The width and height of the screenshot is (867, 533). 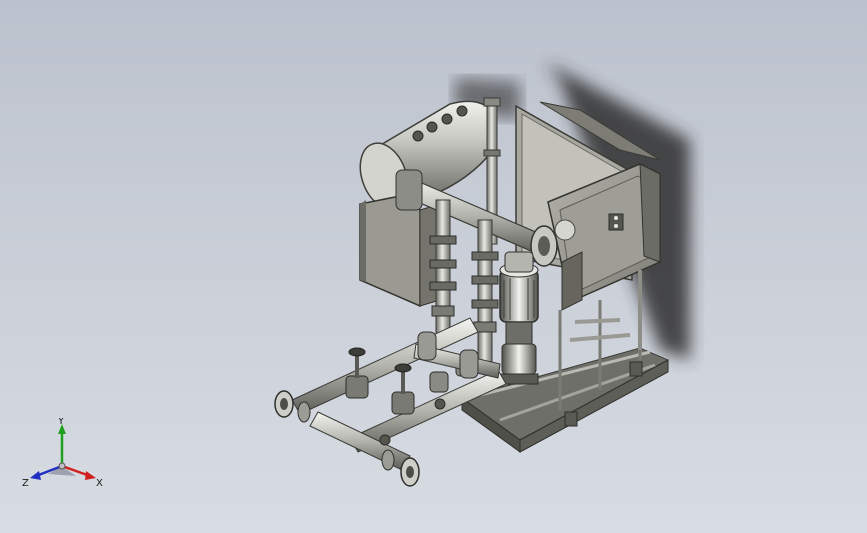 What do you see at coordinates (99, 483) in the screenshot?
I see `x-axis-label: X` at bounding box center [99, 483].